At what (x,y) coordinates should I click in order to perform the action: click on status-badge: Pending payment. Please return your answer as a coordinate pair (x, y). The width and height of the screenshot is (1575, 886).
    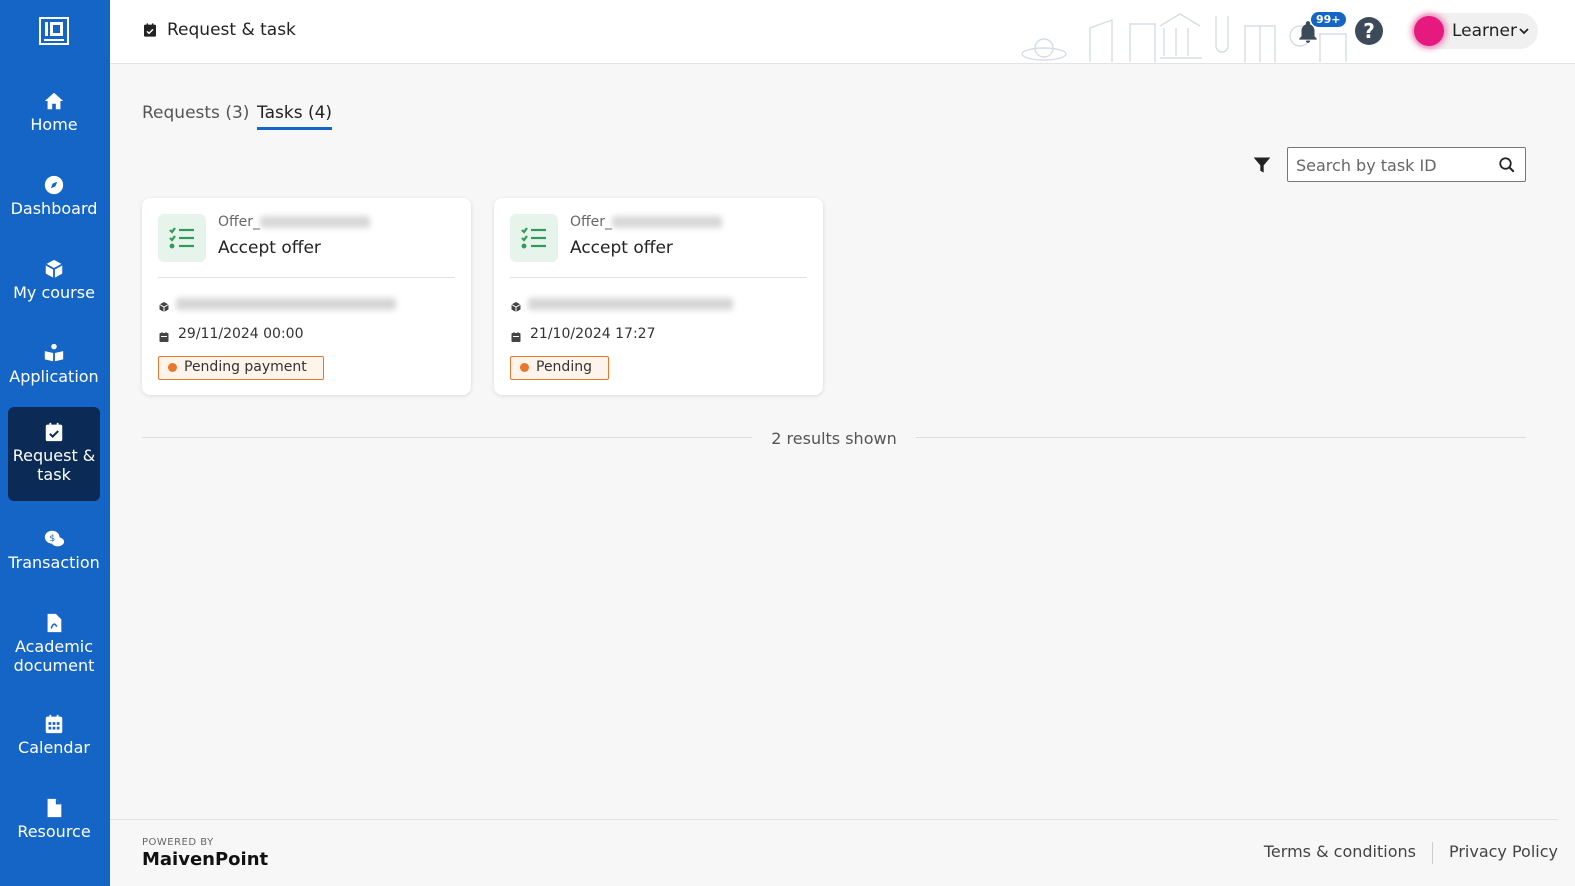
    Looking at the image, I should click on (241, 368).